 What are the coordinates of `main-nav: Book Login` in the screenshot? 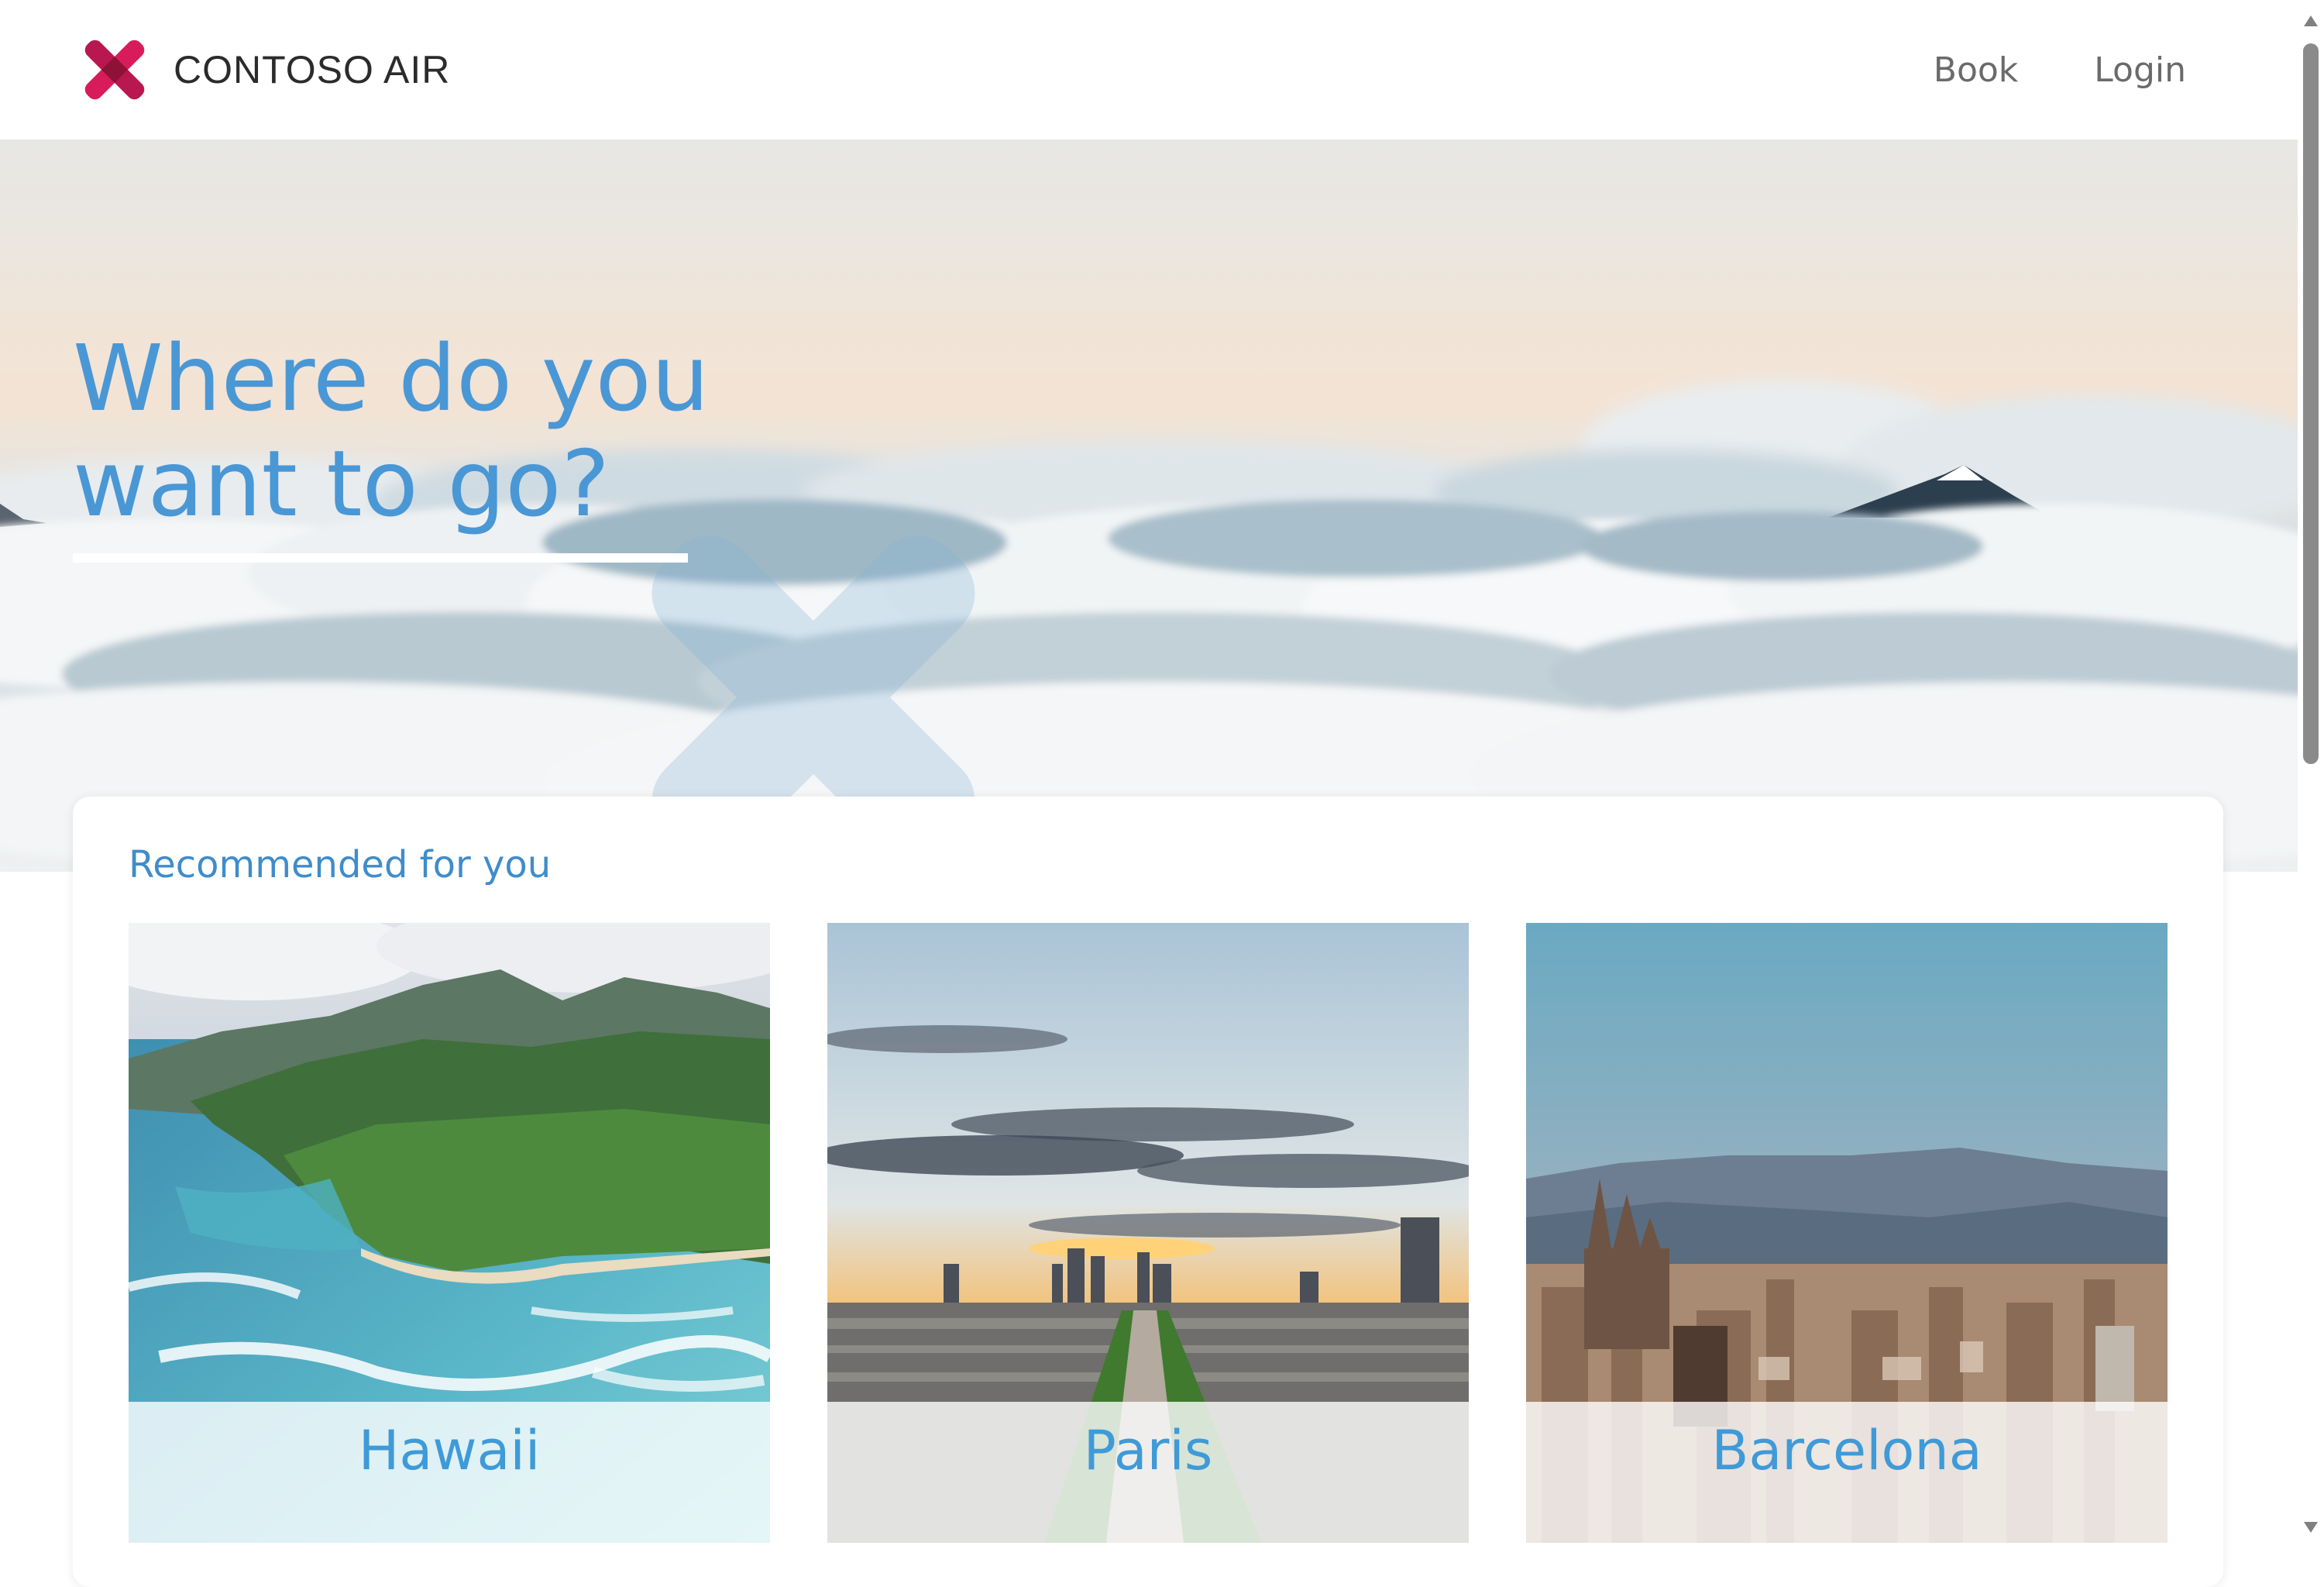 It's located at (2060, 70).